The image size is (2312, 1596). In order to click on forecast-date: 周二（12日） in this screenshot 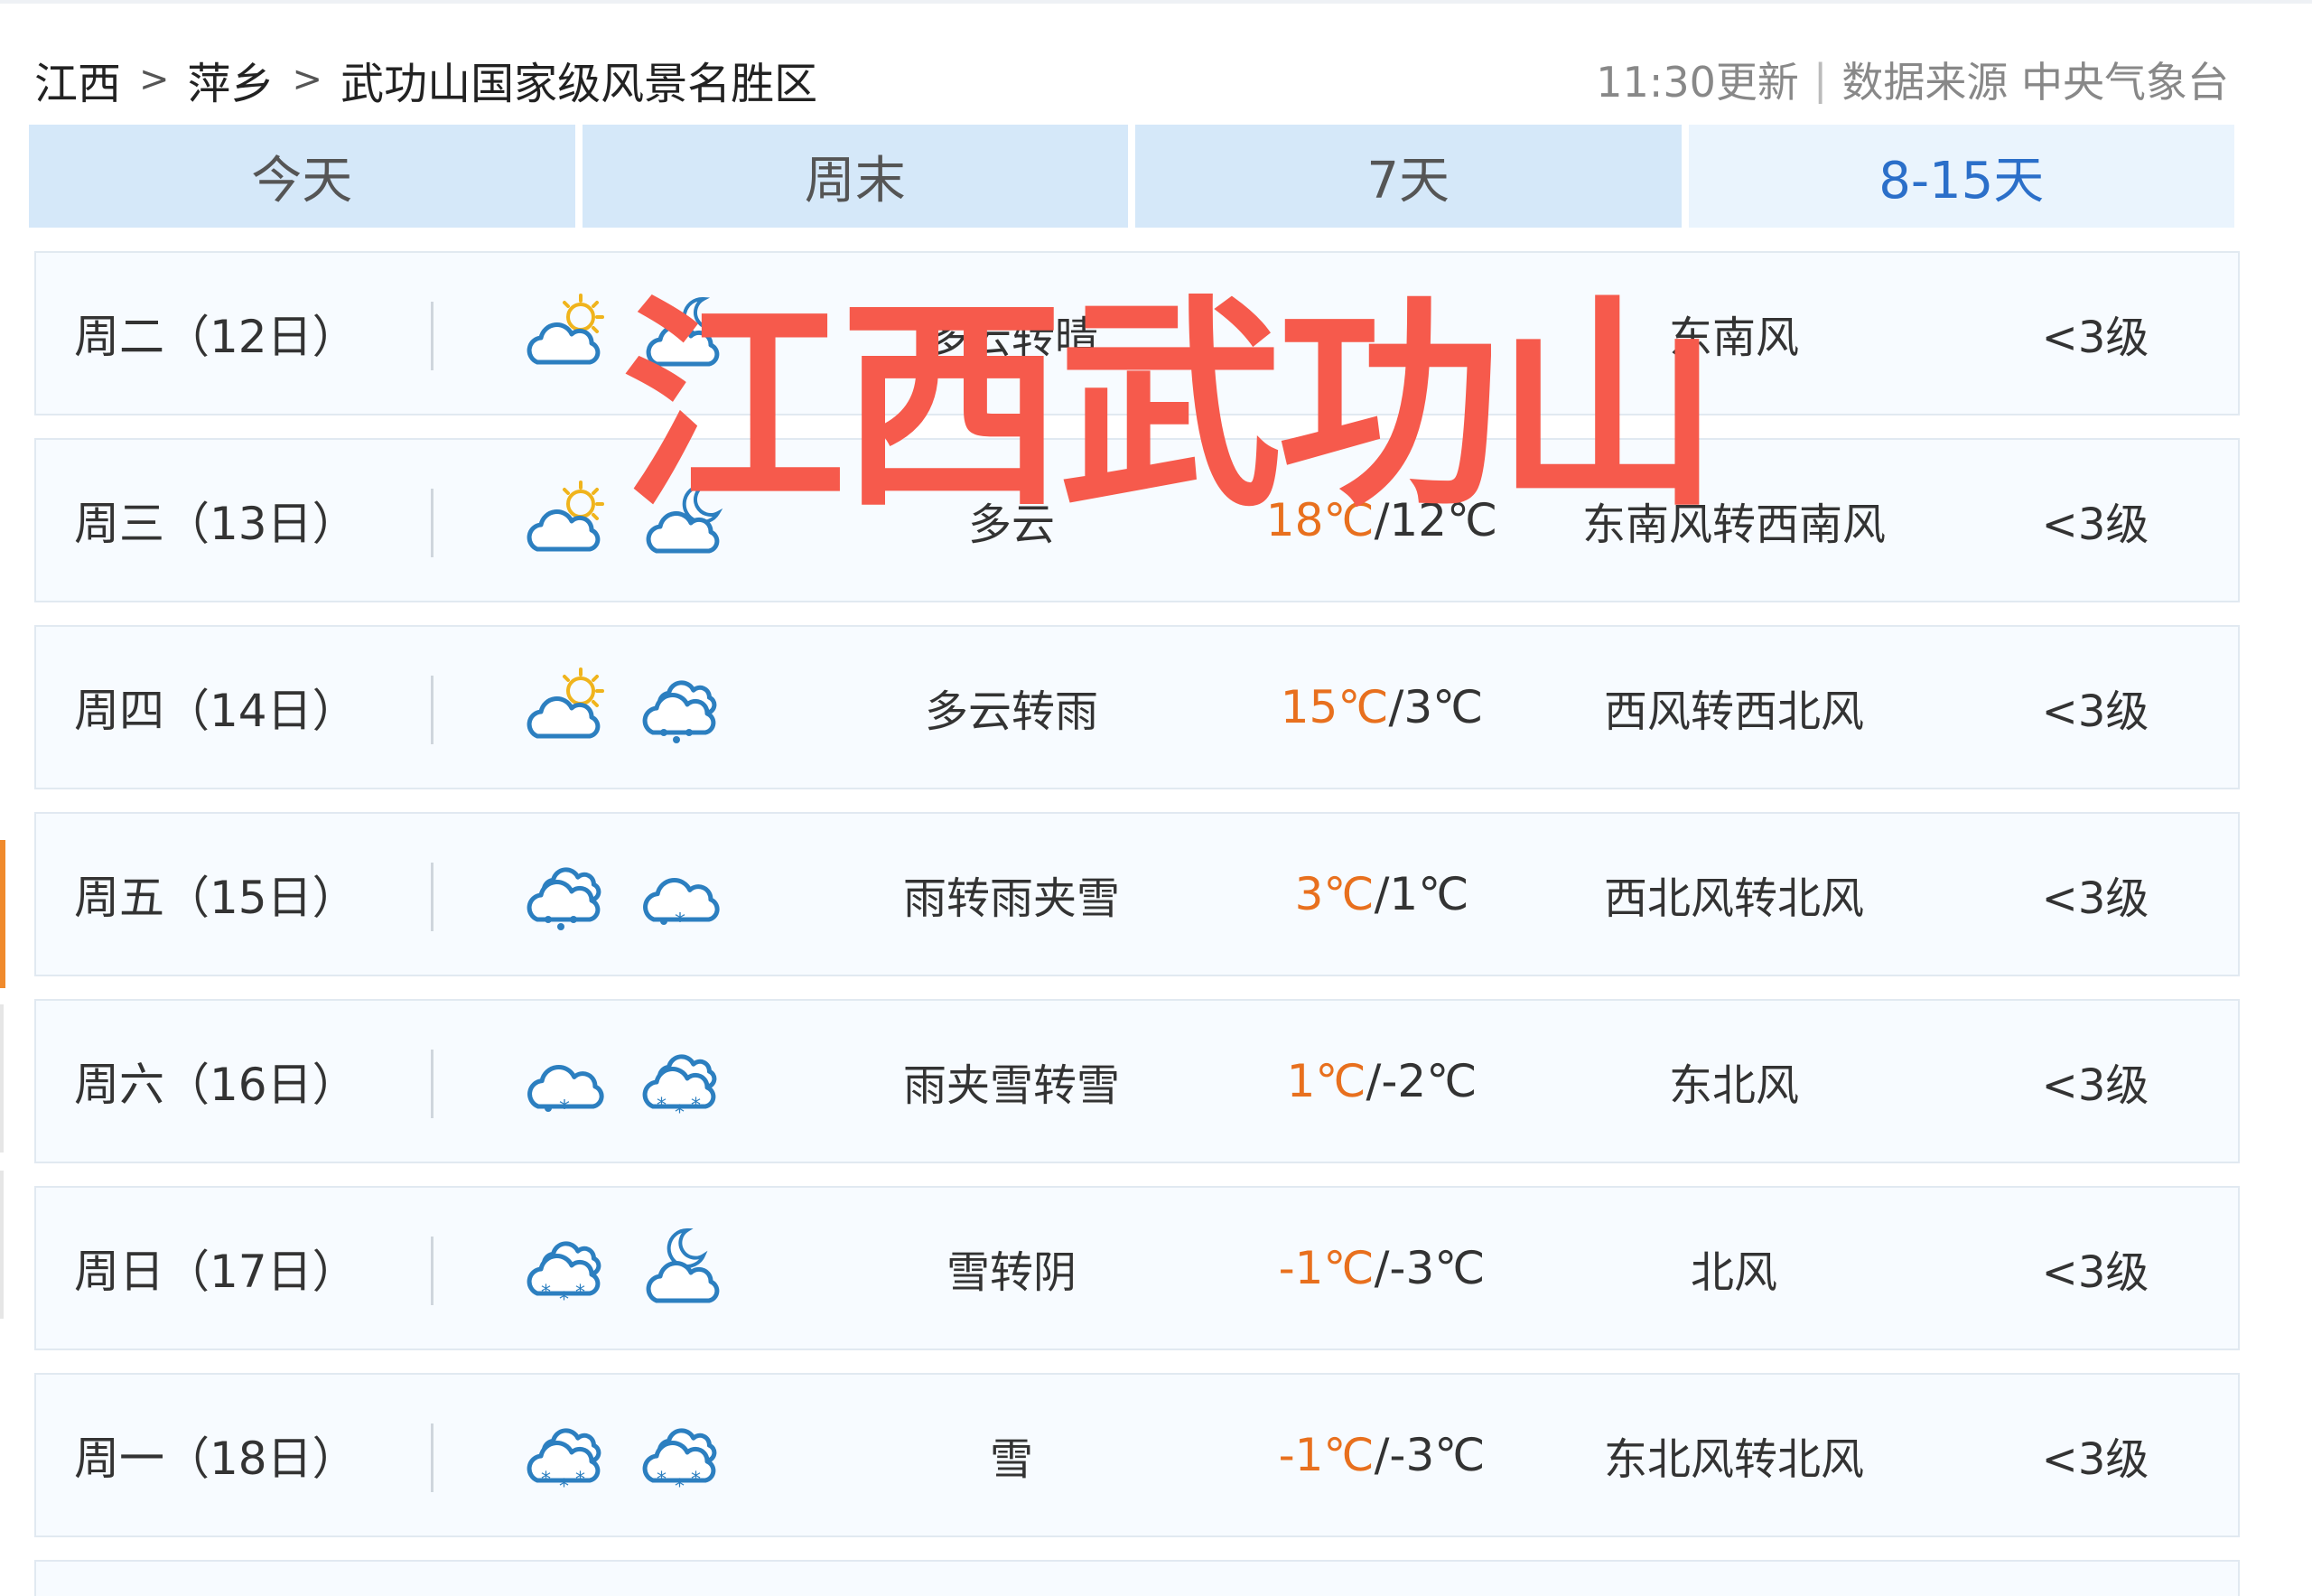, I will do `click(216, 337)`.